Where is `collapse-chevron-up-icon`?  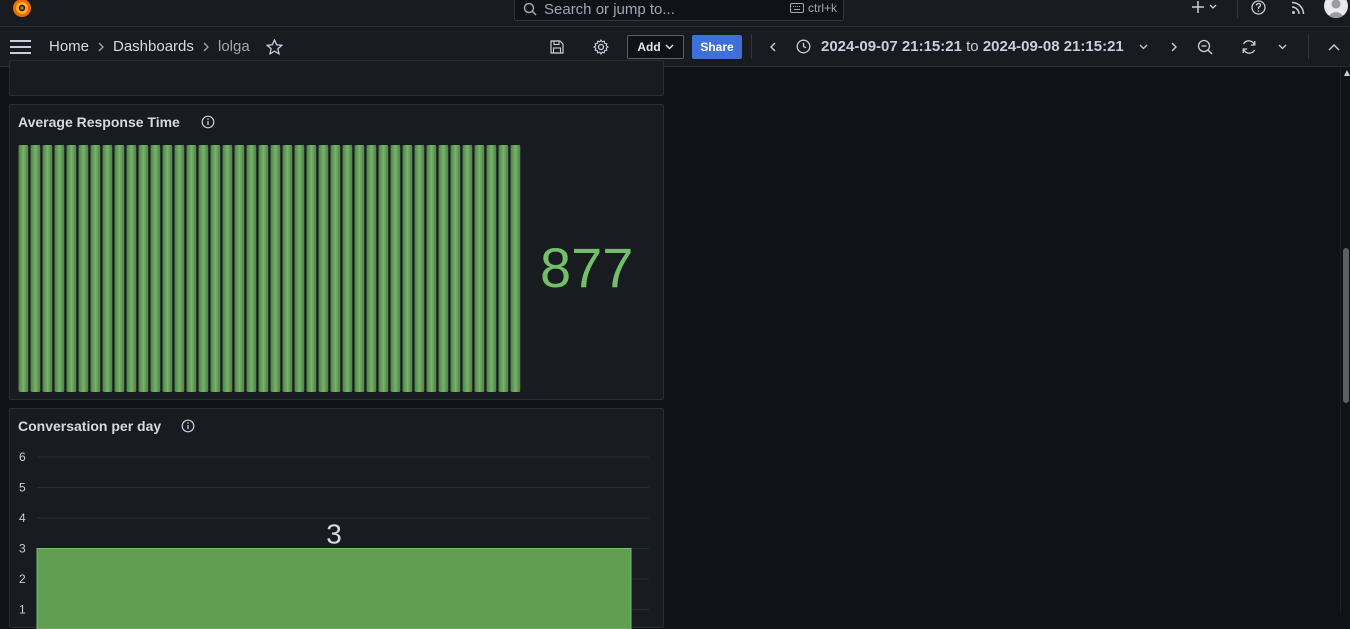
collapse-chevron-up-icon is located at coordinates (1334, 47).